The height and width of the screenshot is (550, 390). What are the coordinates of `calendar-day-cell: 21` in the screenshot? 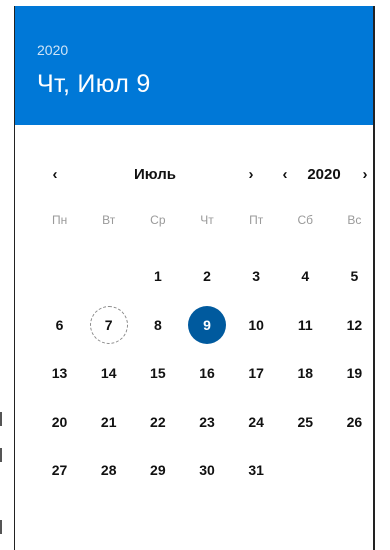 It's located at (108, 422).